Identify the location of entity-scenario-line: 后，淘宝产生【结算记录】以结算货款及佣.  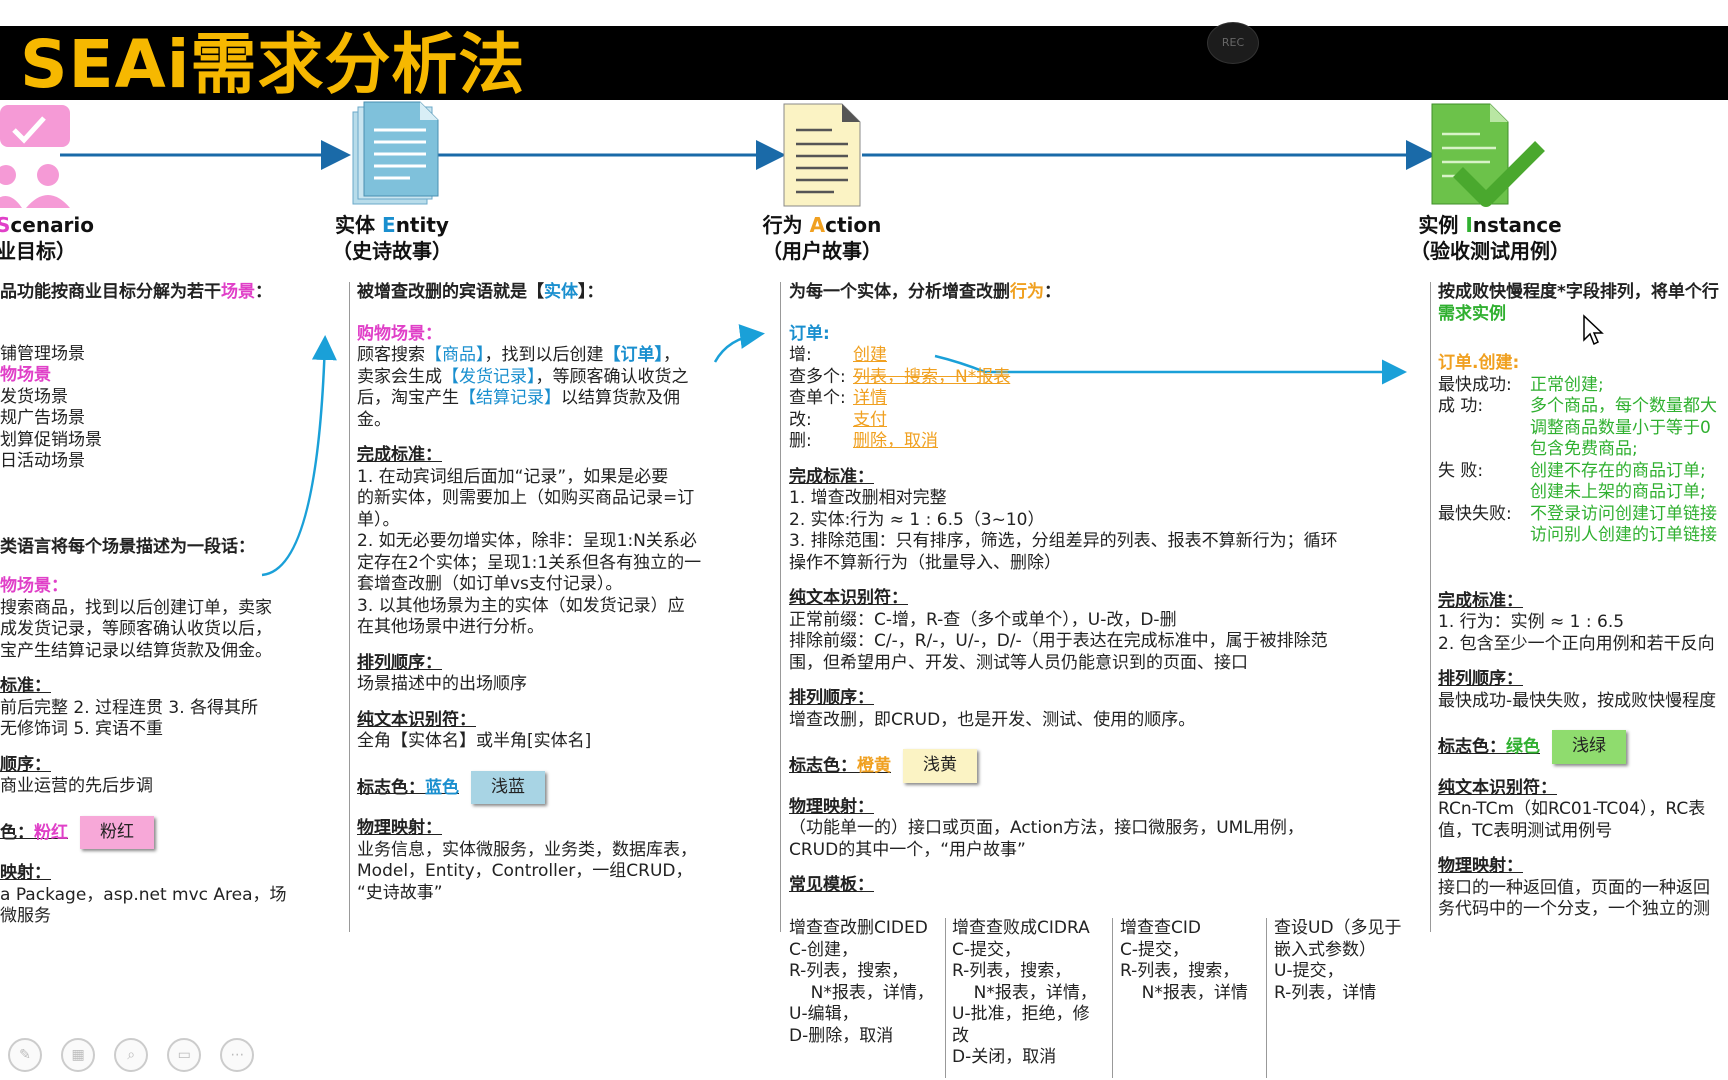
(518, 398).